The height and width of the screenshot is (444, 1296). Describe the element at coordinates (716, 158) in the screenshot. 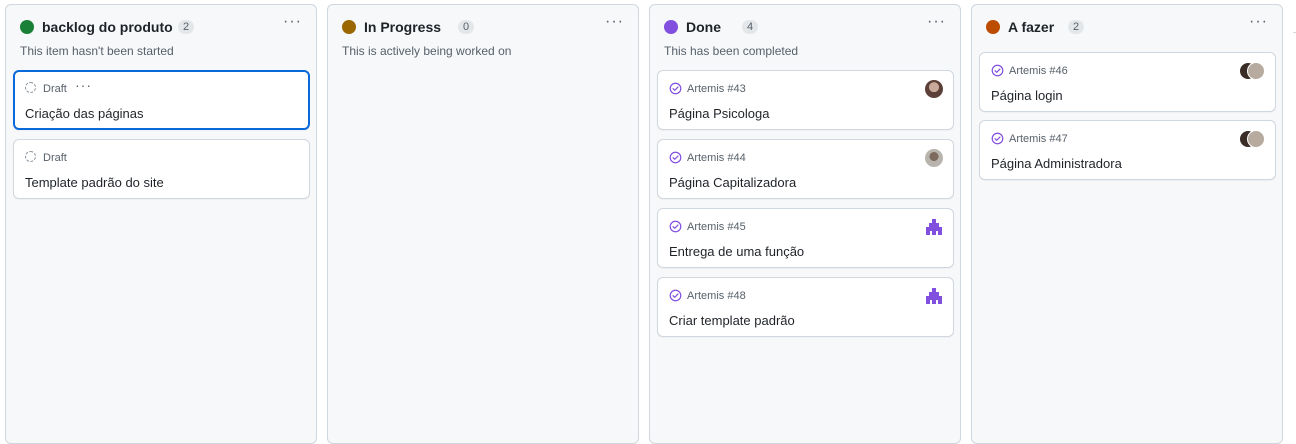

I see `card-issue-ref: Artemis #44` at that location.